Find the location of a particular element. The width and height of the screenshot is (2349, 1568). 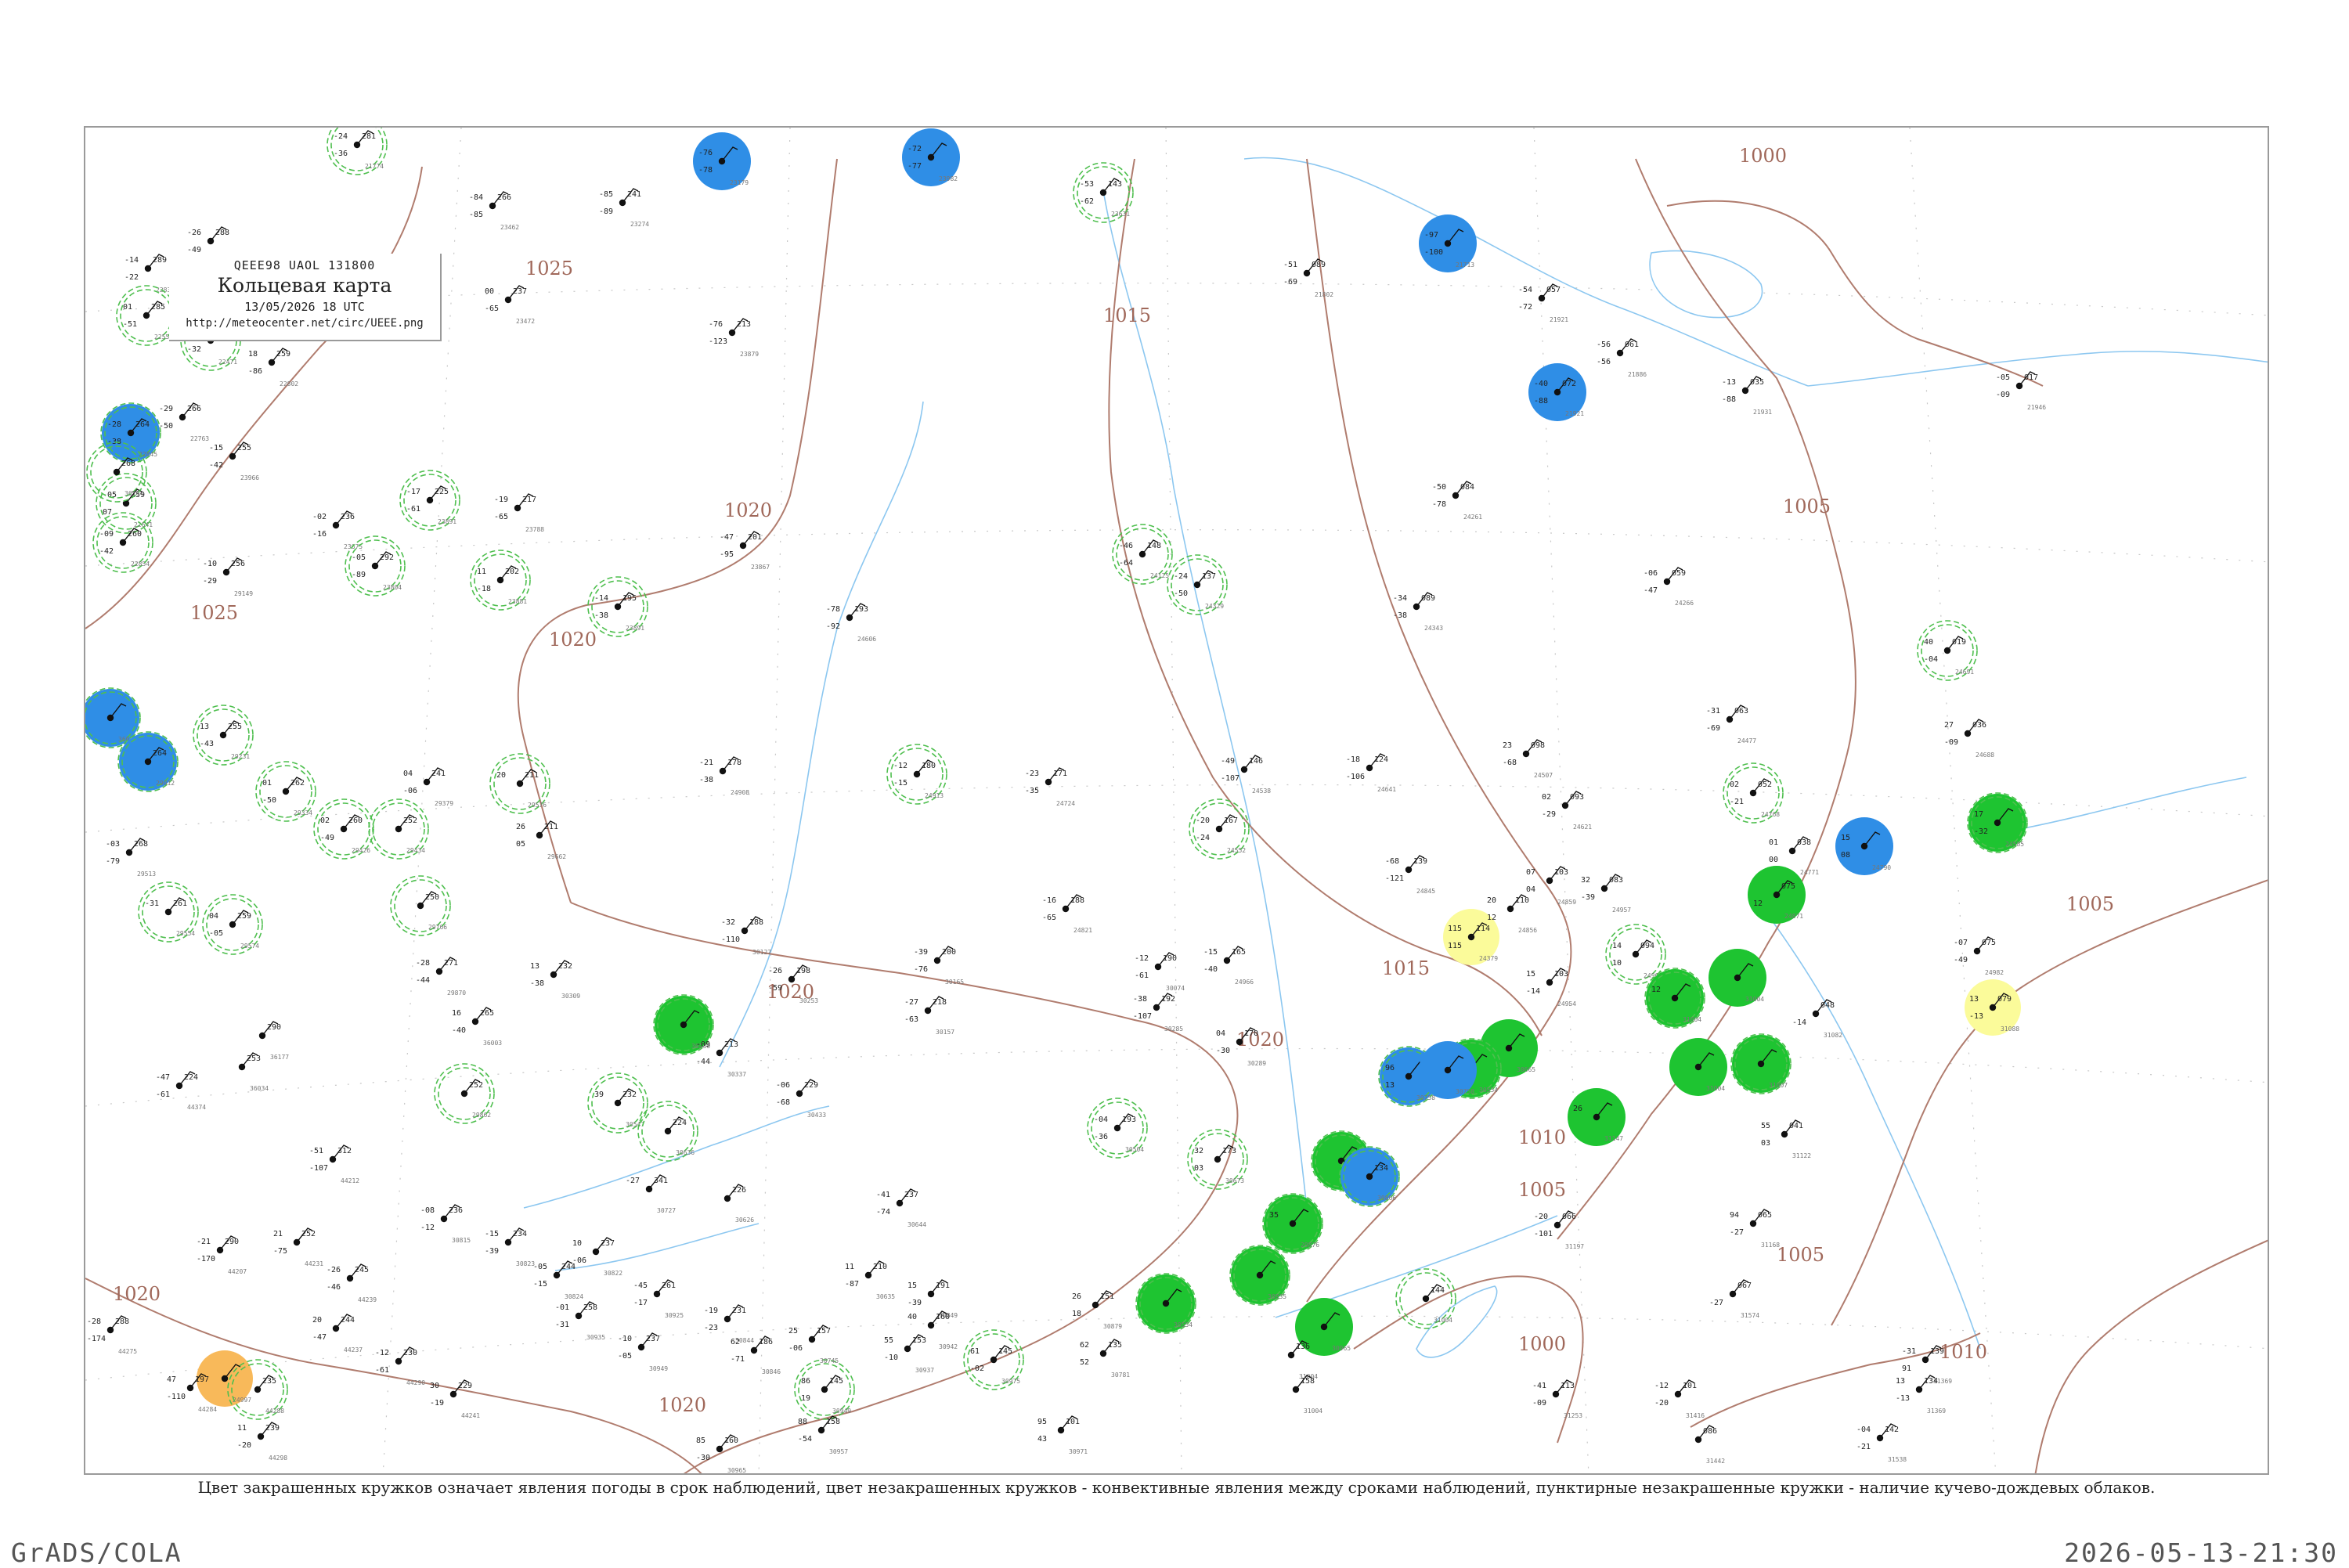

station-plot: 160 85 -30 30965 is located at coordinates (721, 1454).